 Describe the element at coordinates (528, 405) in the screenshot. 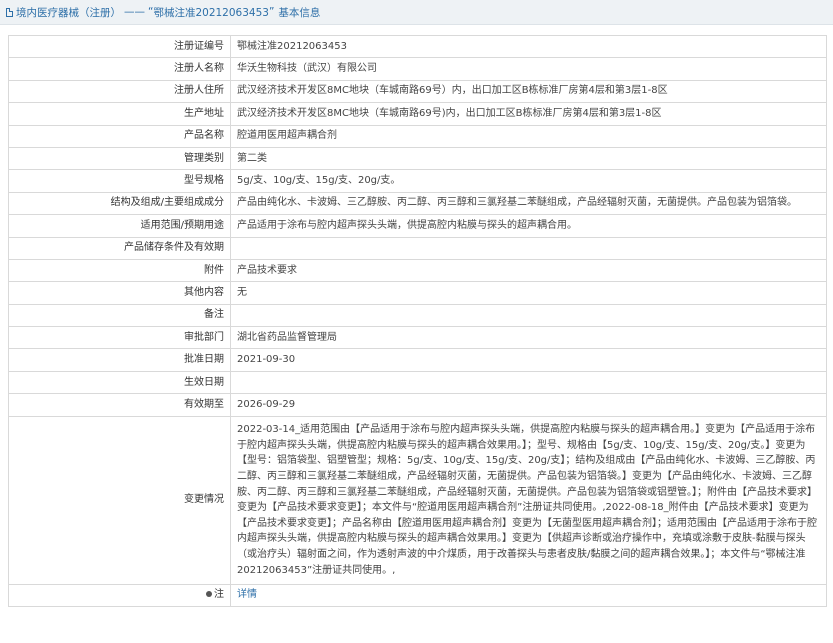

I see `field-value: 2026-09-29` at that location.